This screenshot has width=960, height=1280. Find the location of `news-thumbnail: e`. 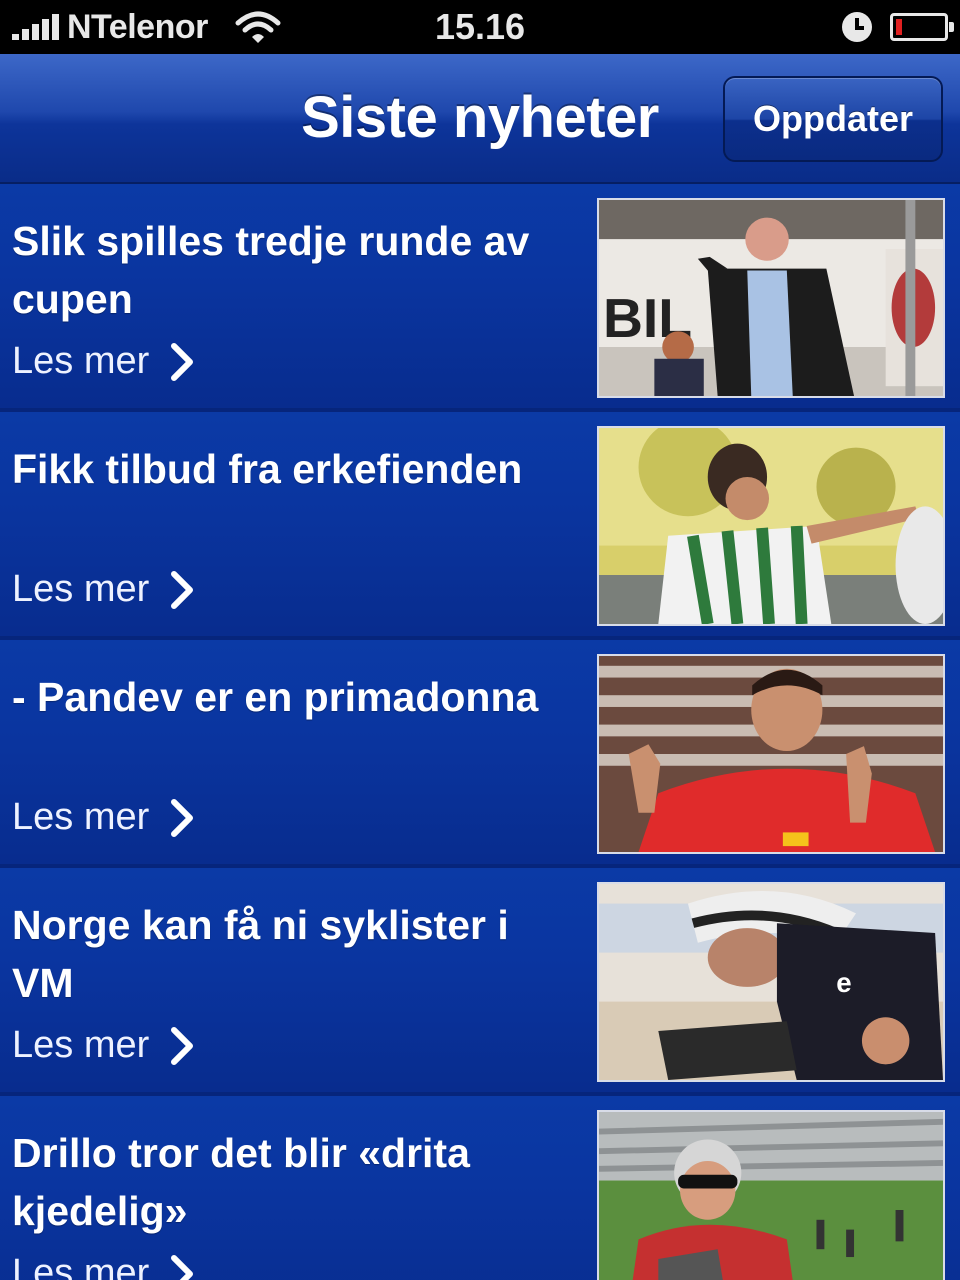

news-thumbnail: e is located at coordinates (771, 982).